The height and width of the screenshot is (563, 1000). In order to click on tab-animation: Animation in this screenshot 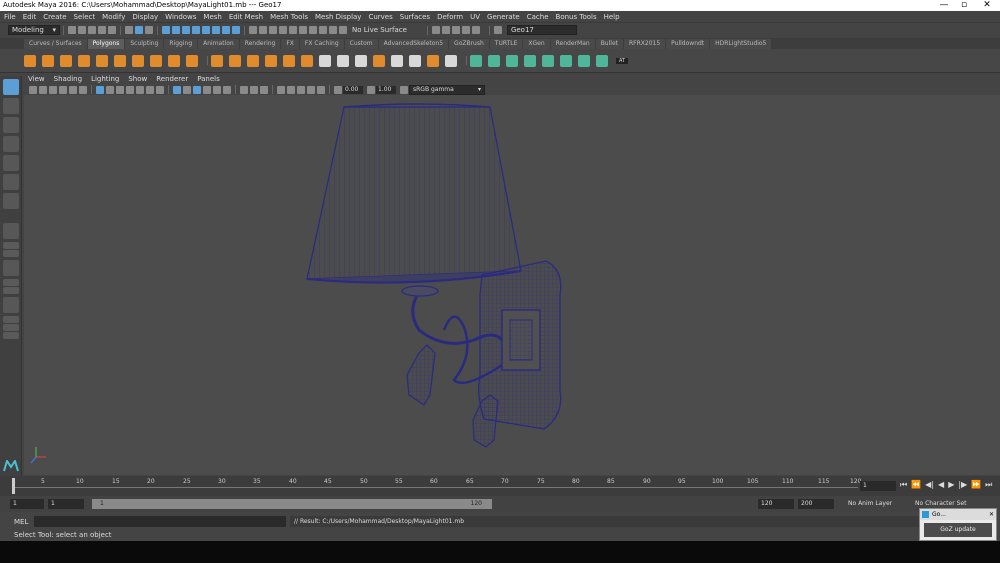, I will do `click(218, 44)`.